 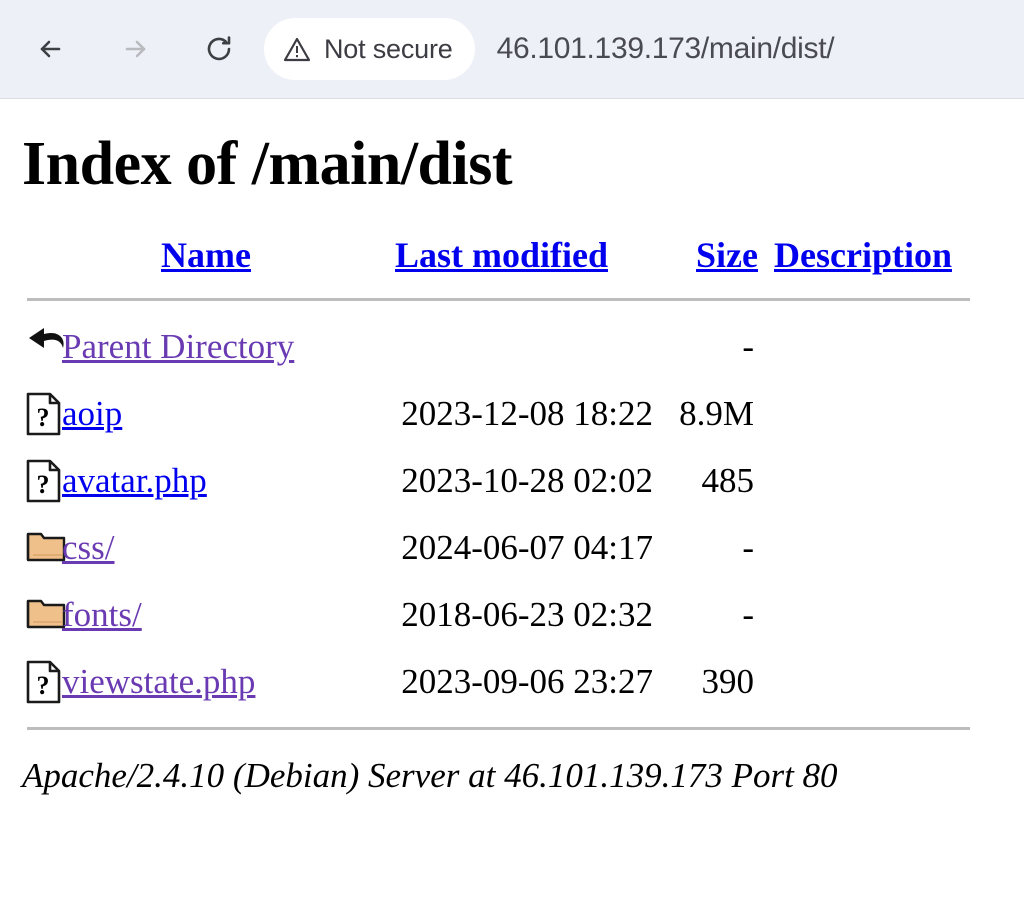 I want to click on table-row: fonts/ 2018-06-23 02:32 -, so click(x=512, y=614).